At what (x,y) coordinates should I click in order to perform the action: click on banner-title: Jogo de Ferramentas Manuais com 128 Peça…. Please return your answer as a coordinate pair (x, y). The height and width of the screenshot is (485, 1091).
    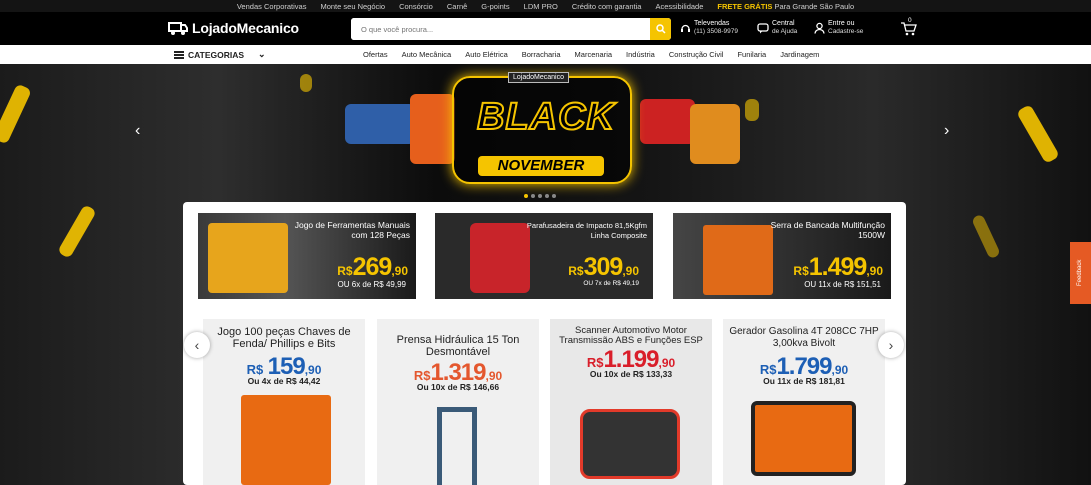
    Looking at the image, I should click on (352, 230).